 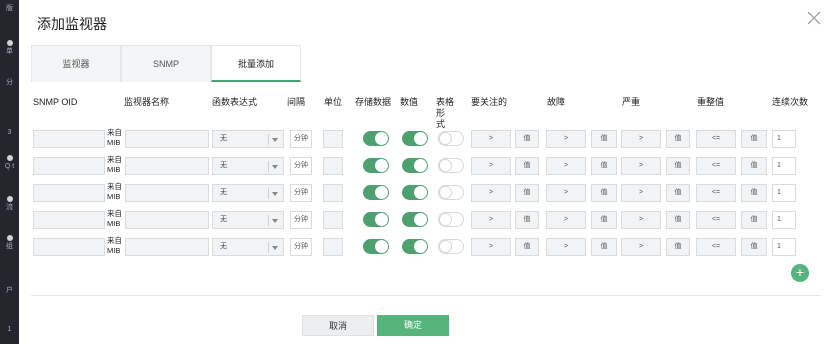 What do you see at coordinates (9, 48) in the screenshot?
I see `sidebar-item-2: 单` at bounding box center [9, 48].